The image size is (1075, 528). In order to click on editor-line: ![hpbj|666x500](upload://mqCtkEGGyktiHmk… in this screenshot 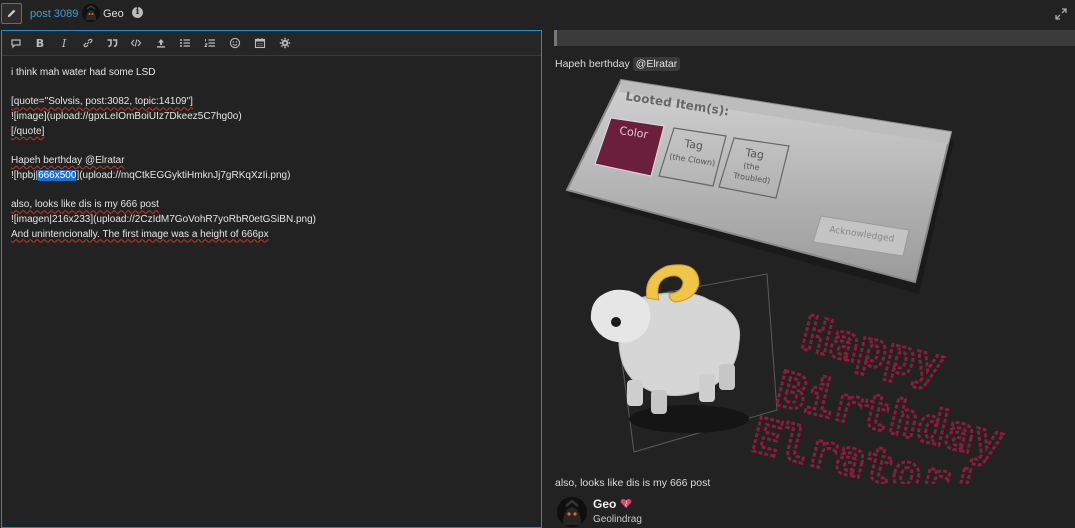, I will do `click(151, 175)`.